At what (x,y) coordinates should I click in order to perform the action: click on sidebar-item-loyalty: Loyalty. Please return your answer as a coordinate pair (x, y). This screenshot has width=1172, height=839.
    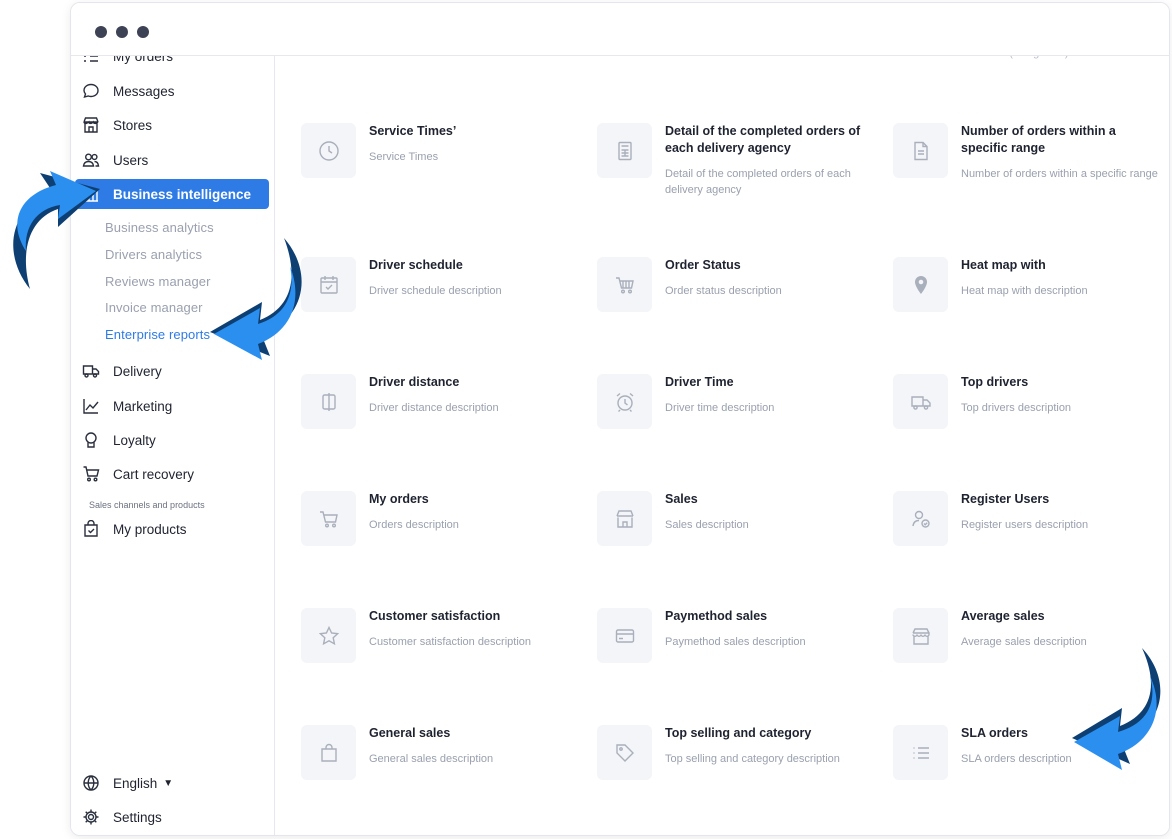
    Looking at the image, I should click on (172, 440).